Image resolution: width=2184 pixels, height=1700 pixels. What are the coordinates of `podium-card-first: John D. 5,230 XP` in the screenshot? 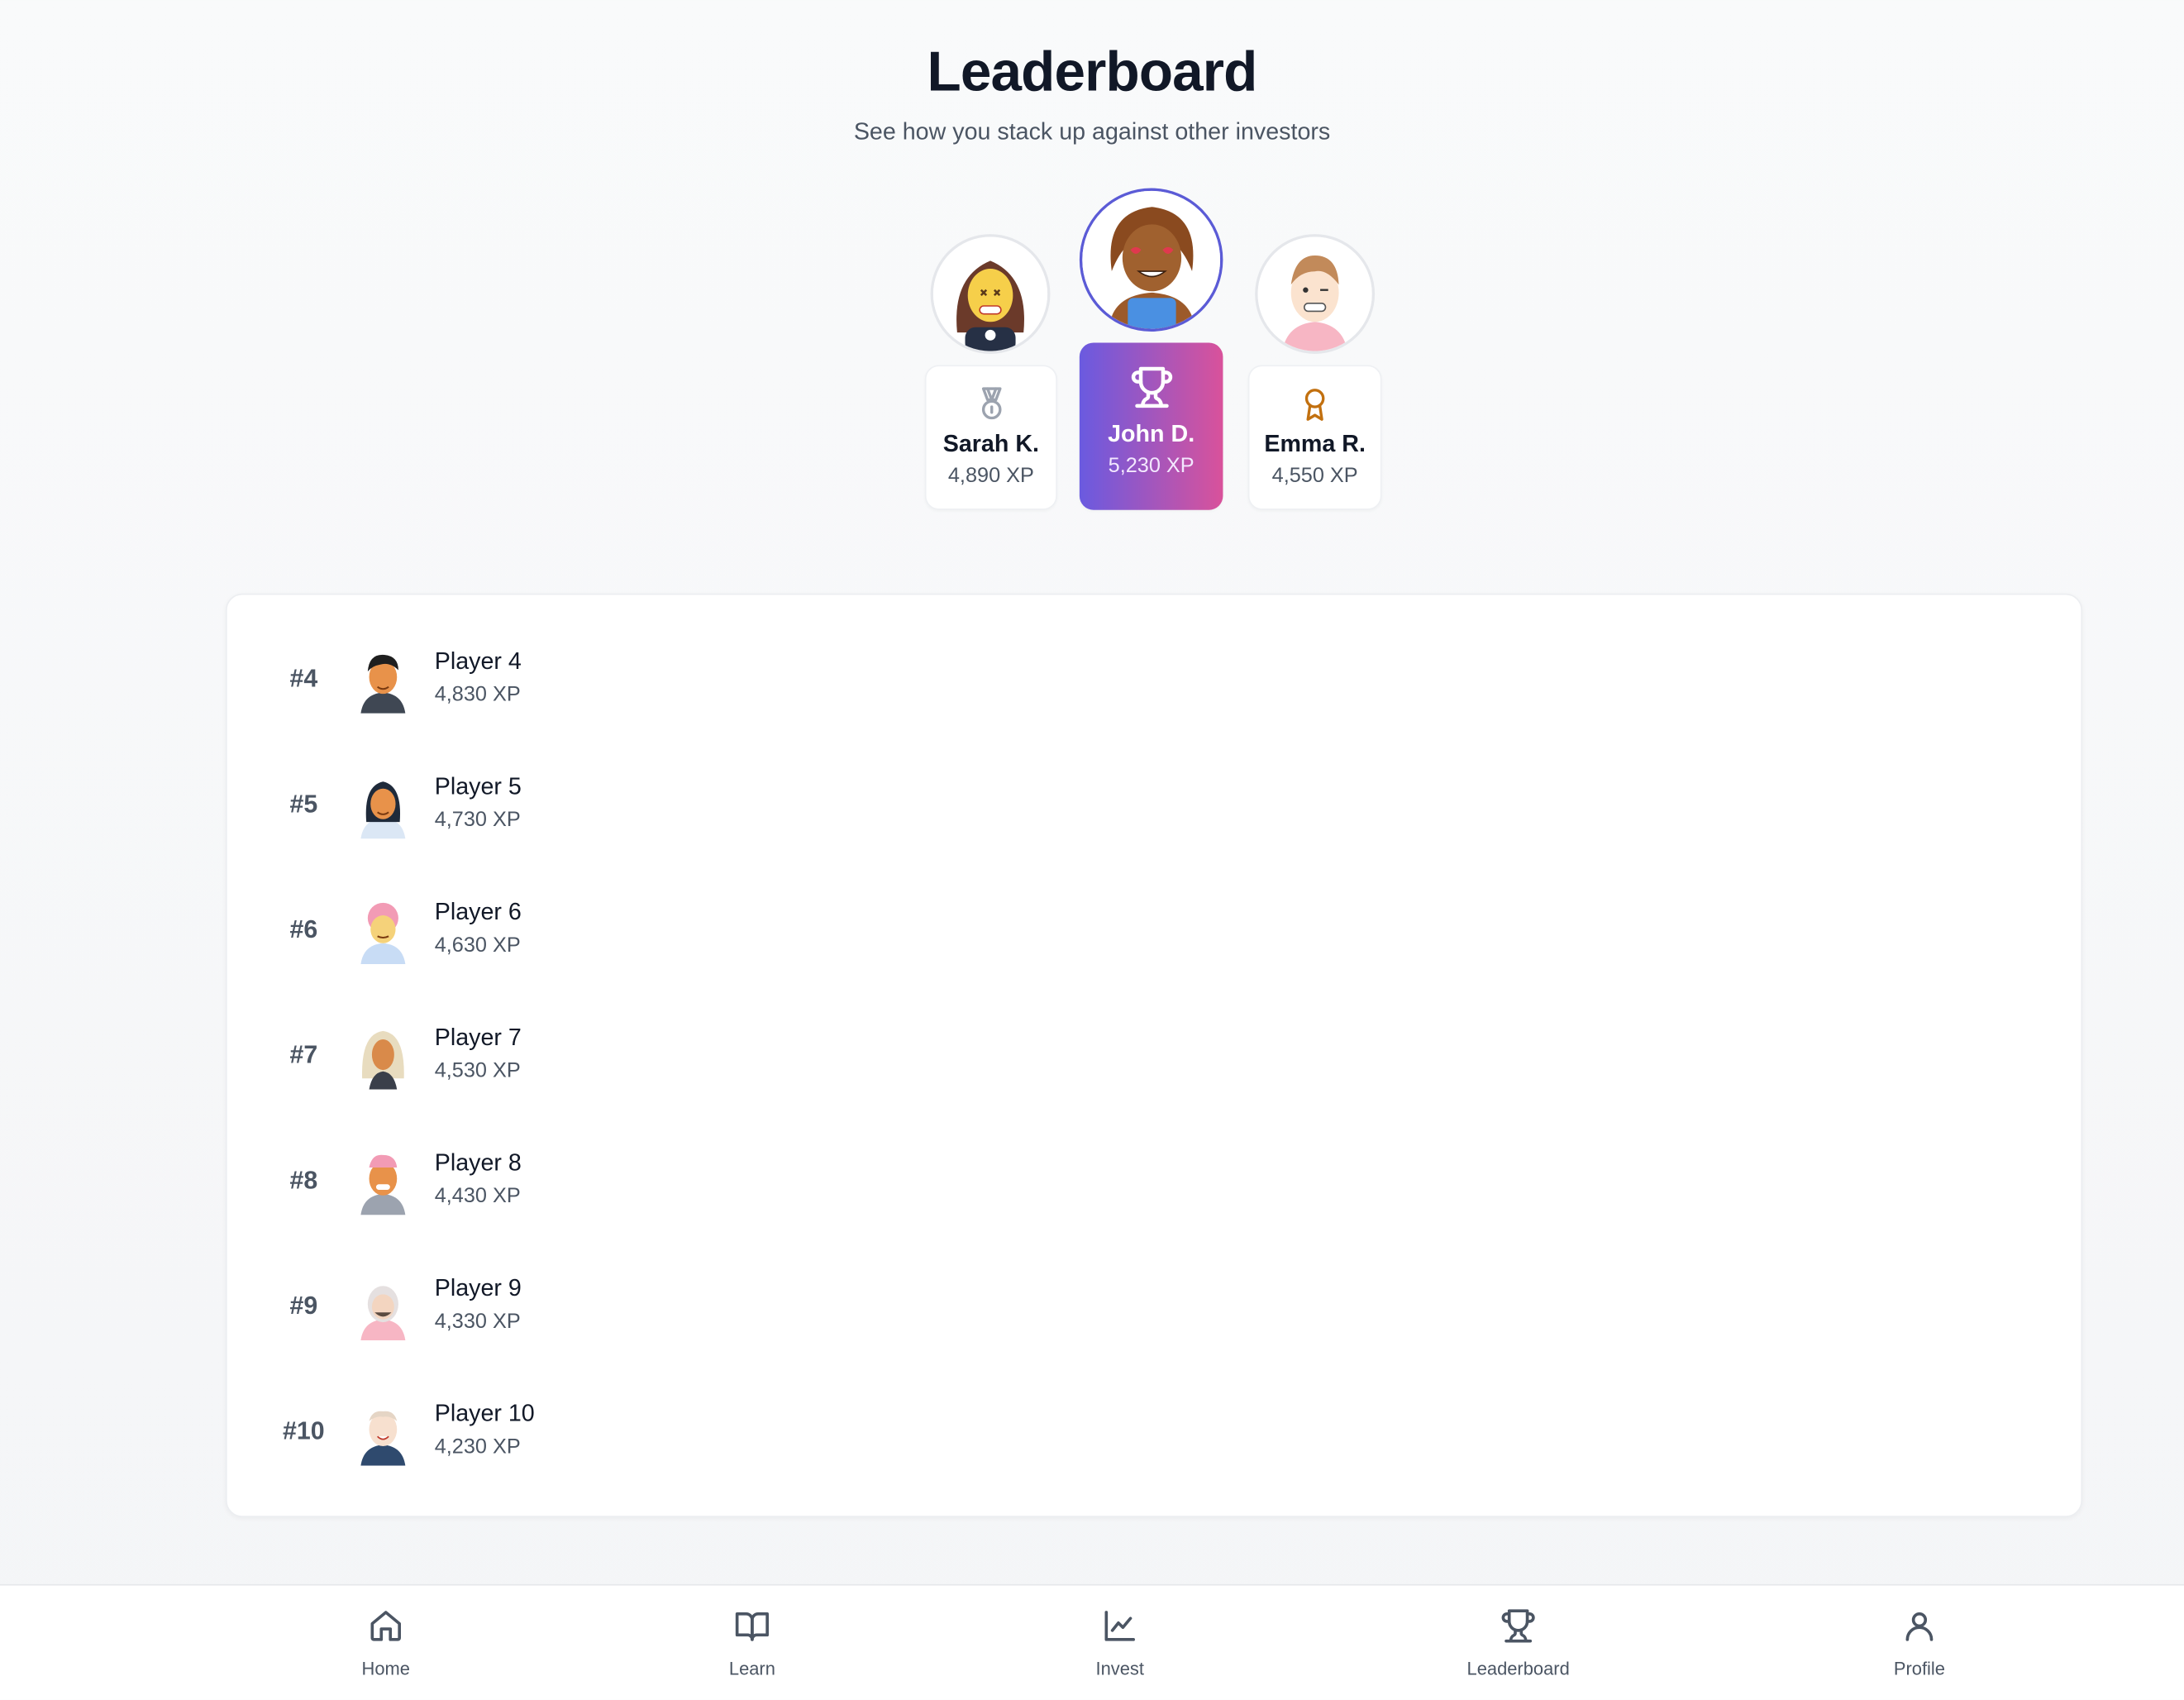 It's located at (1151, 426).